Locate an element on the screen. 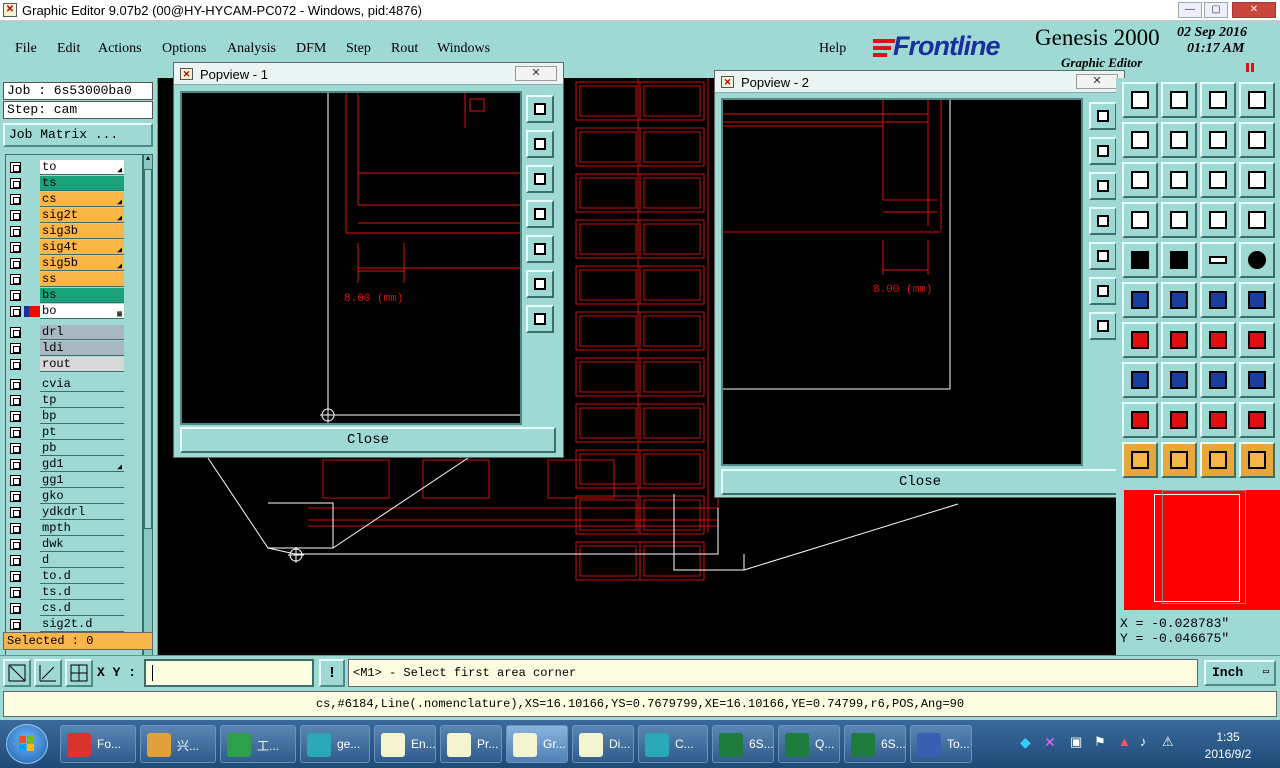 This screenshot has width=1280, height=768. zoom-area-button is located at coordinates (17, 673).